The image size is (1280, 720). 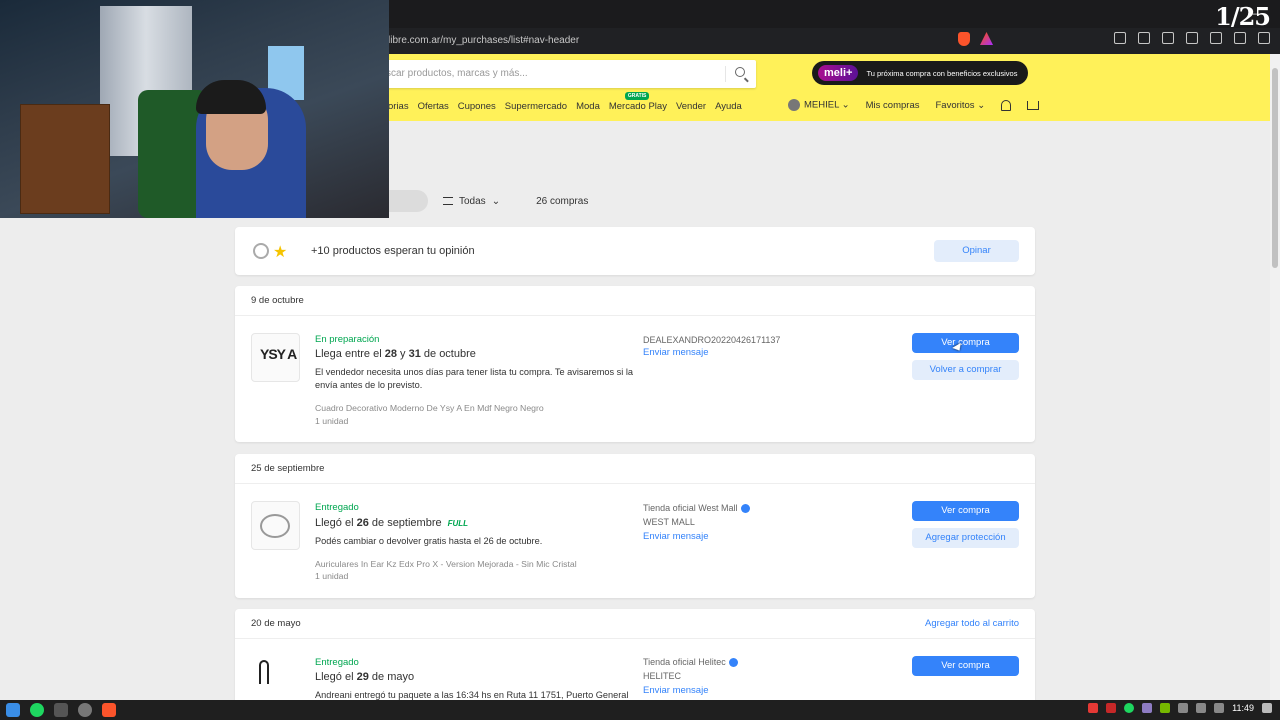 What do you see at coordinates (1275, 377) in the screenshot?
I see `page-scrollbar` at bounding box center [1275, 377].